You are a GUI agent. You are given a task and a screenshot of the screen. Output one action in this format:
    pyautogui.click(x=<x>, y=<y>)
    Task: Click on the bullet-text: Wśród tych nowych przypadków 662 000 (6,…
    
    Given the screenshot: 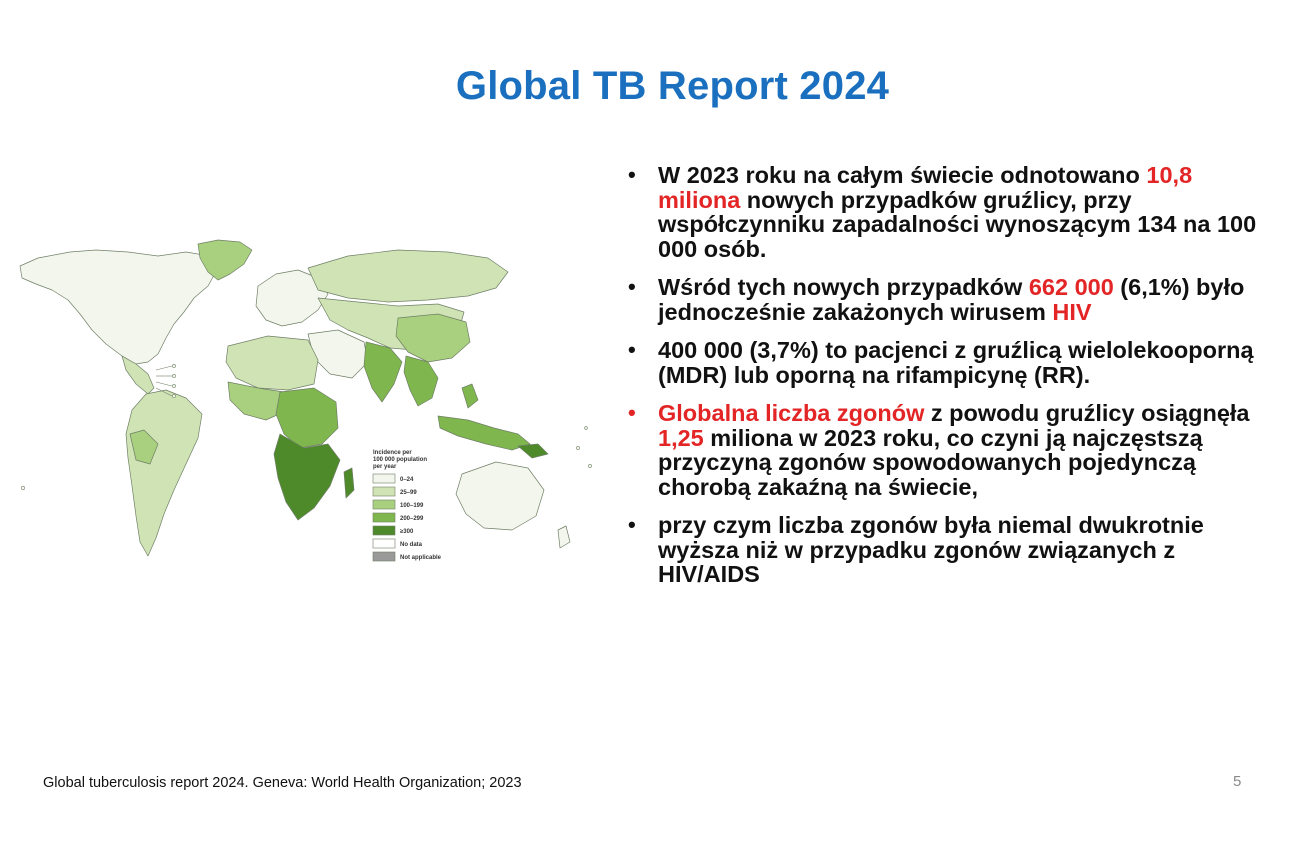 What is the action you would take?
    pyautogui.click(x=951, y=299)
    